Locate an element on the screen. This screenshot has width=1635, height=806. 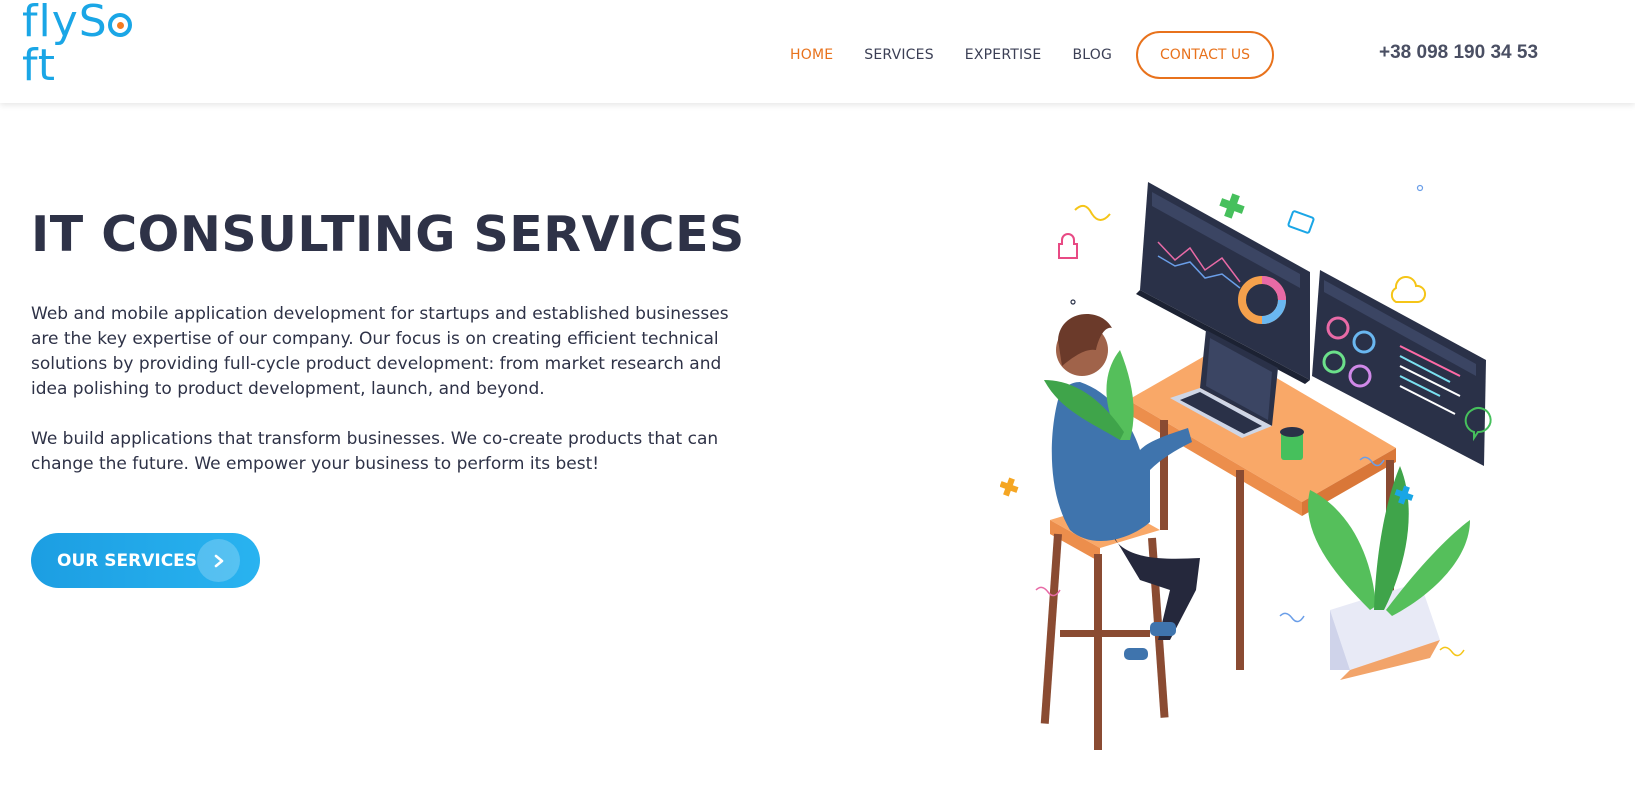
contact-us-button: CONTACT US is located at coordinates (1205, 55).